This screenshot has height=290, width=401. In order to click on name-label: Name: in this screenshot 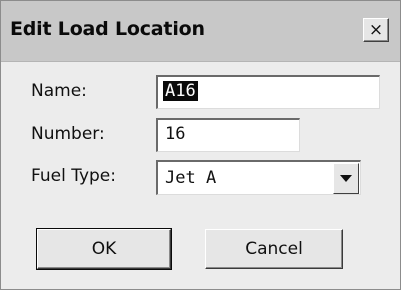, I will do `click(59, 91)`.